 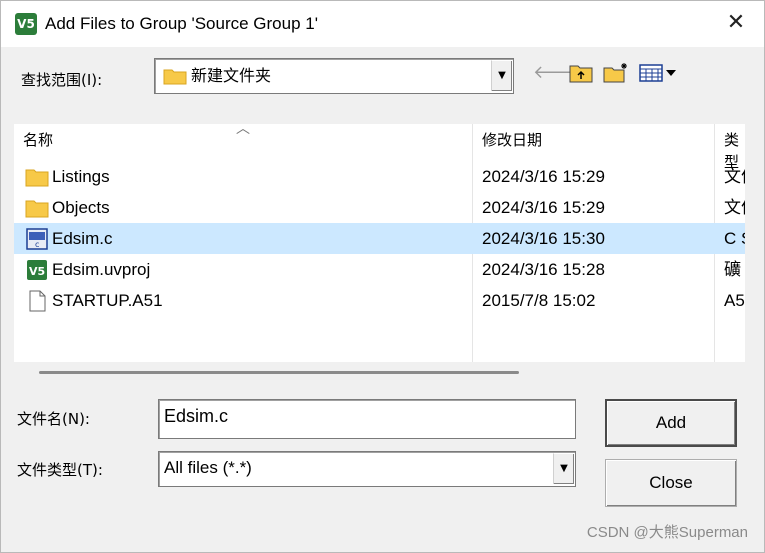 I want to click on look-in-value: 新建文件夹, so click(x=231, y=75).